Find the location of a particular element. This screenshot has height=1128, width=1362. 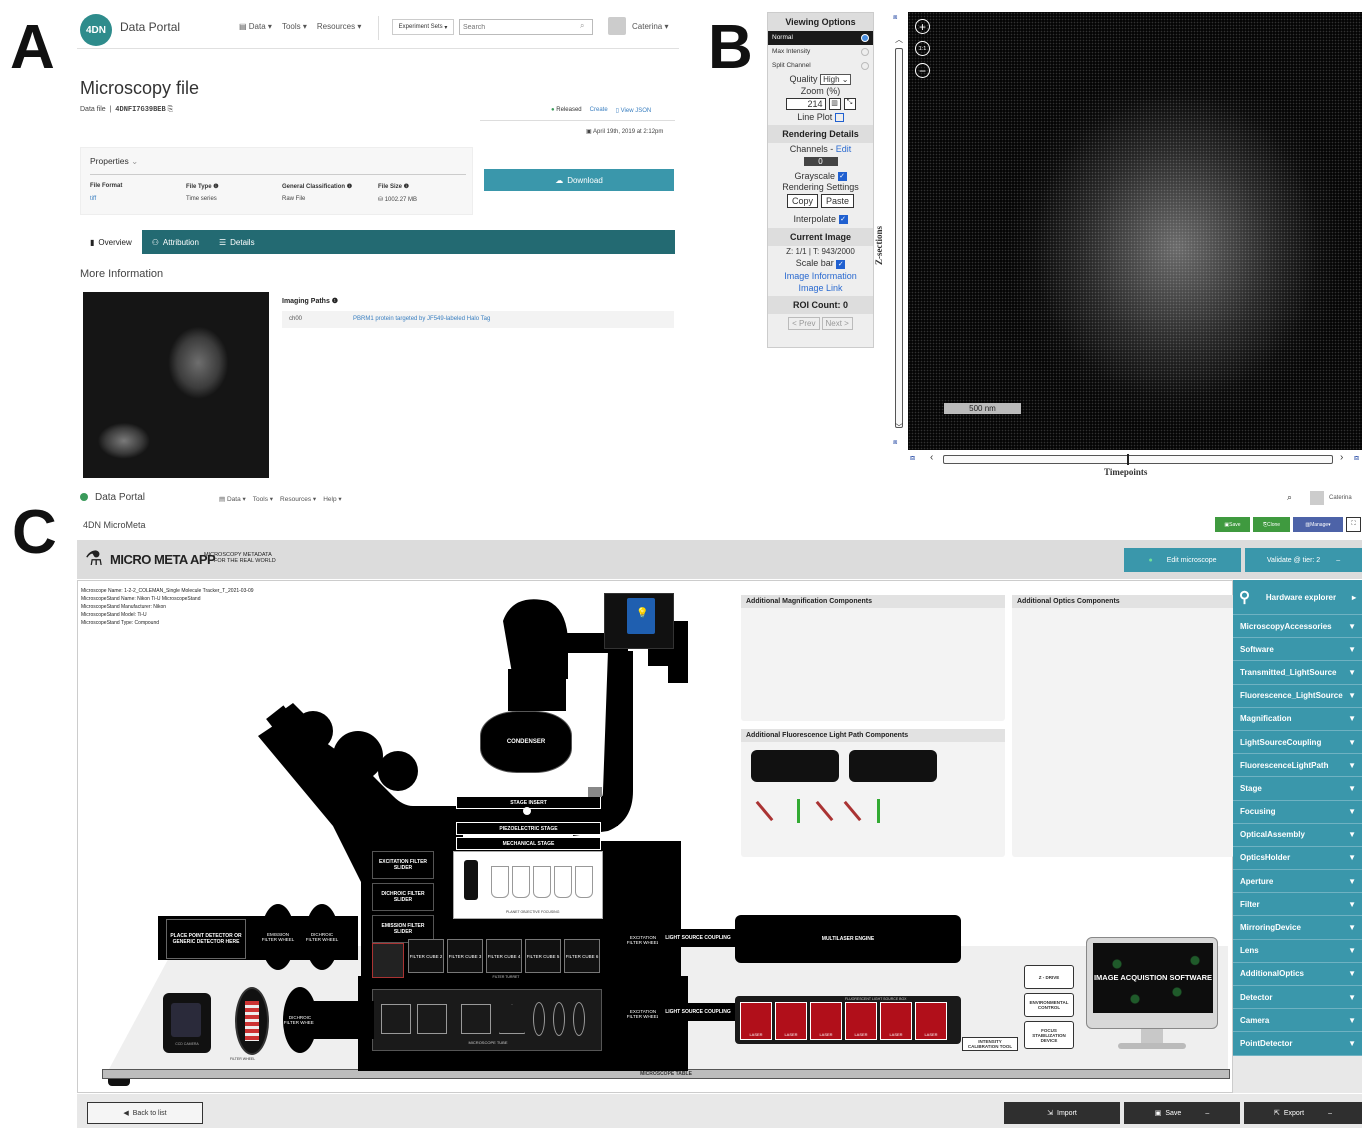

z-bottom-icon: ⧈ is located at coordinates (895, 443).